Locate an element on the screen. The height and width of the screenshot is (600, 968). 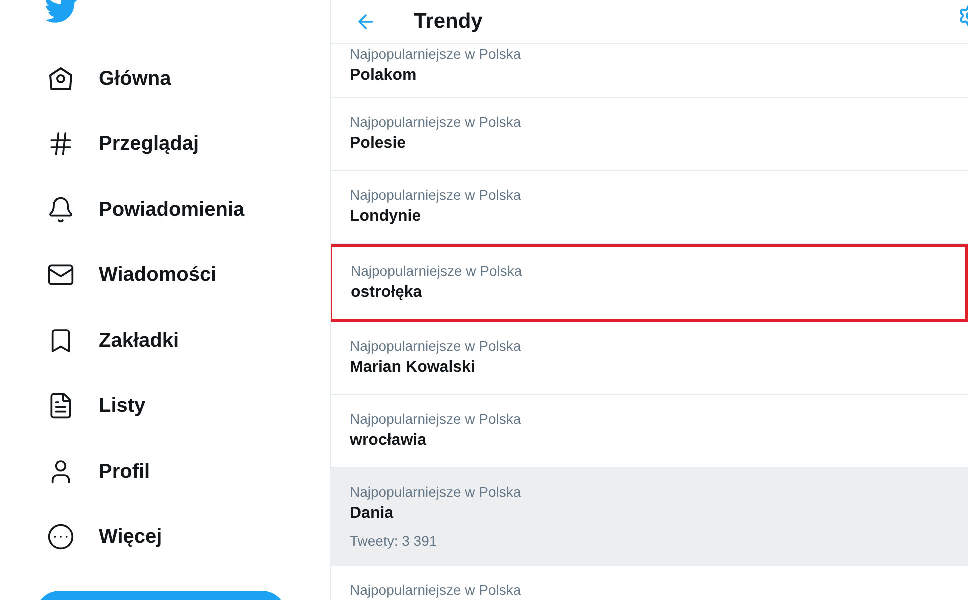
trend-title: Dania is located at coordinates (372, 514).